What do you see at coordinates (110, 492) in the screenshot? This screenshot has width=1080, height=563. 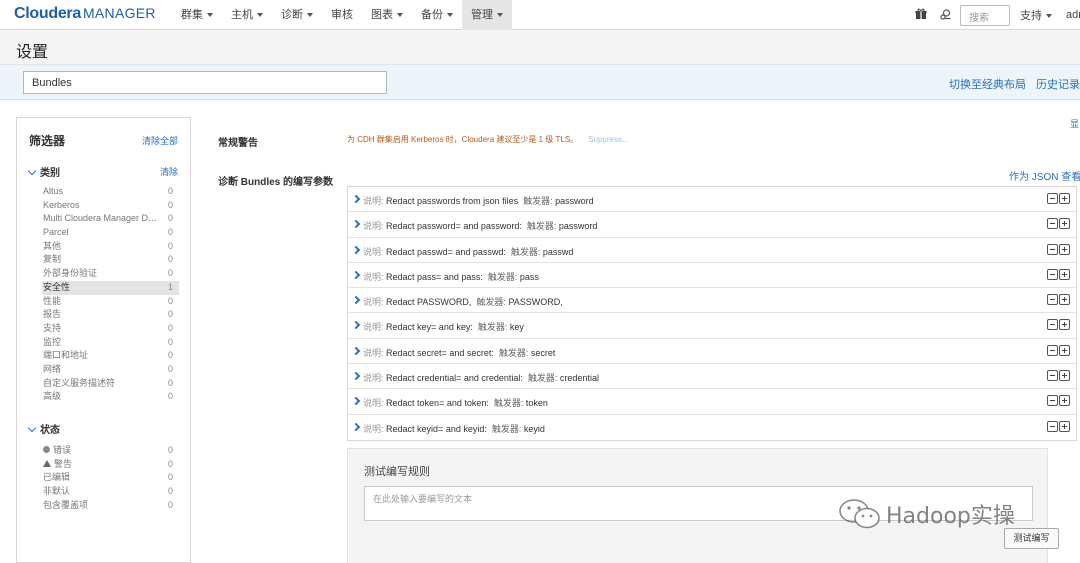 I see `filter-item: 非默认 0` at bounding box center [110, 492].